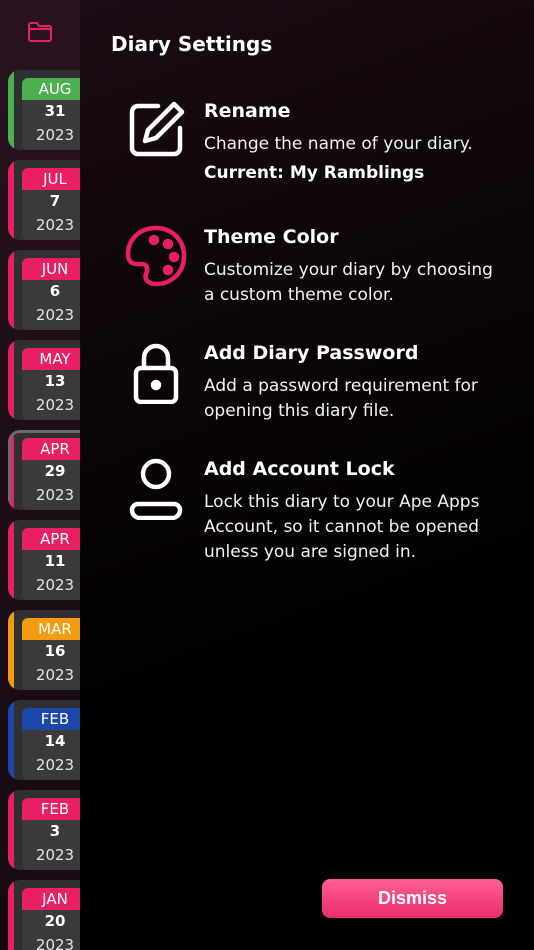 The image size is (534, 950). I want to click on diary-entry: FEB 14 2023, so click(44, 740).